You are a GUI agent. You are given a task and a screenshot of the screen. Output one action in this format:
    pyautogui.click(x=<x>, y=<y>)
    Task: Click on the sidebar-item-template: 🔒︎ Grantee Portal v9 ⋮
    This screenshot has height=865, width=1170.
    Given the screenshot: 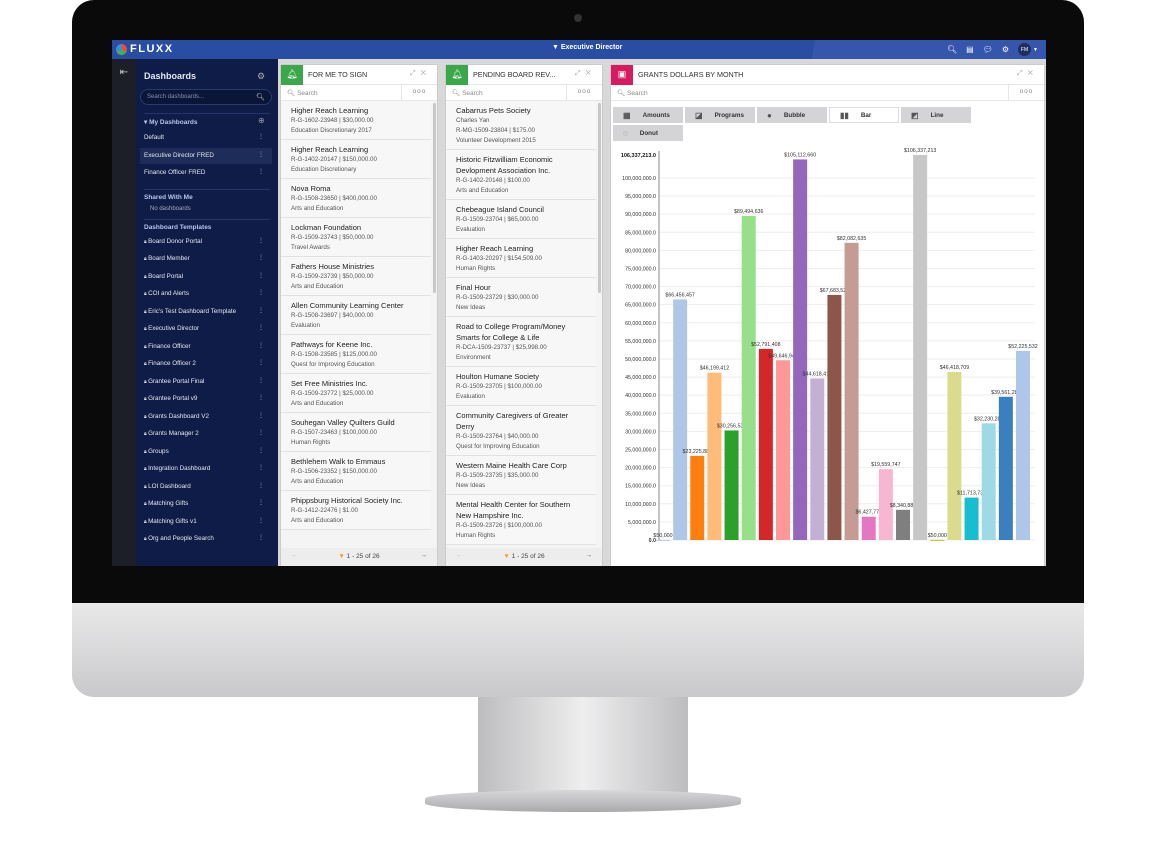 What is the action you would take?
    pyautogui.click(x=206, y=399)
    